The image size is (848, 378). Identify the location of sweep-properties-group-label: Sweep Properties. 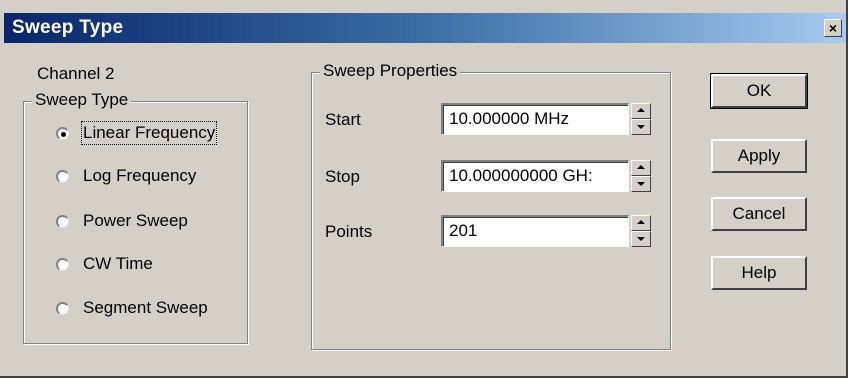
(390, 71).